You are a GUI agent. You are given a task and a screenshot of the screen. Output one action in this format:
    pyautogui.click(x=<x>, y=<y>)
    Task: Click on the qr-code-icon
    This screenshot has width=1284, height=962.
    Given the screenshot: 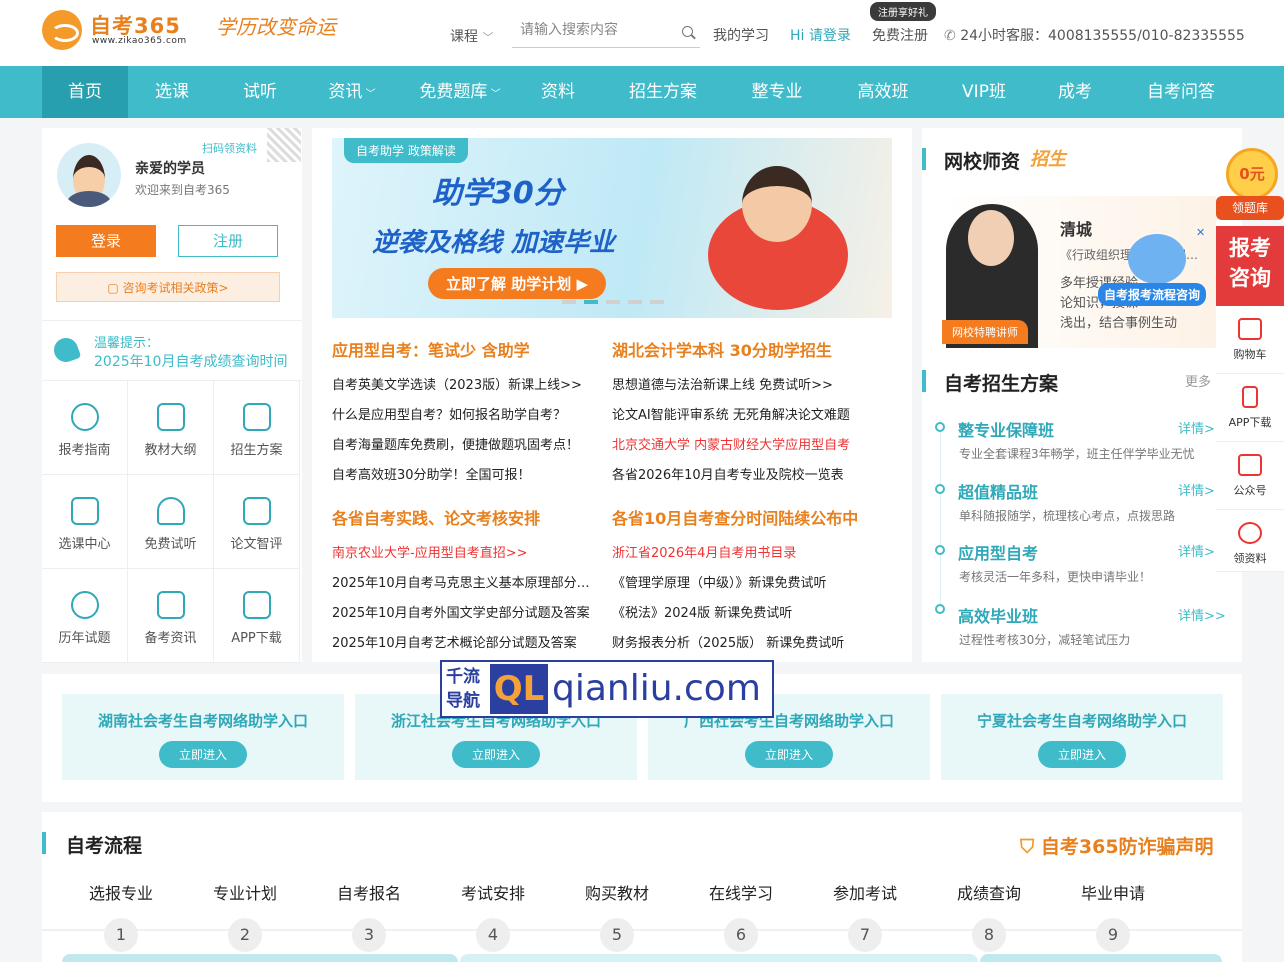 What is the action you would take?
    pyautogui.click(x=284, y=145)
    